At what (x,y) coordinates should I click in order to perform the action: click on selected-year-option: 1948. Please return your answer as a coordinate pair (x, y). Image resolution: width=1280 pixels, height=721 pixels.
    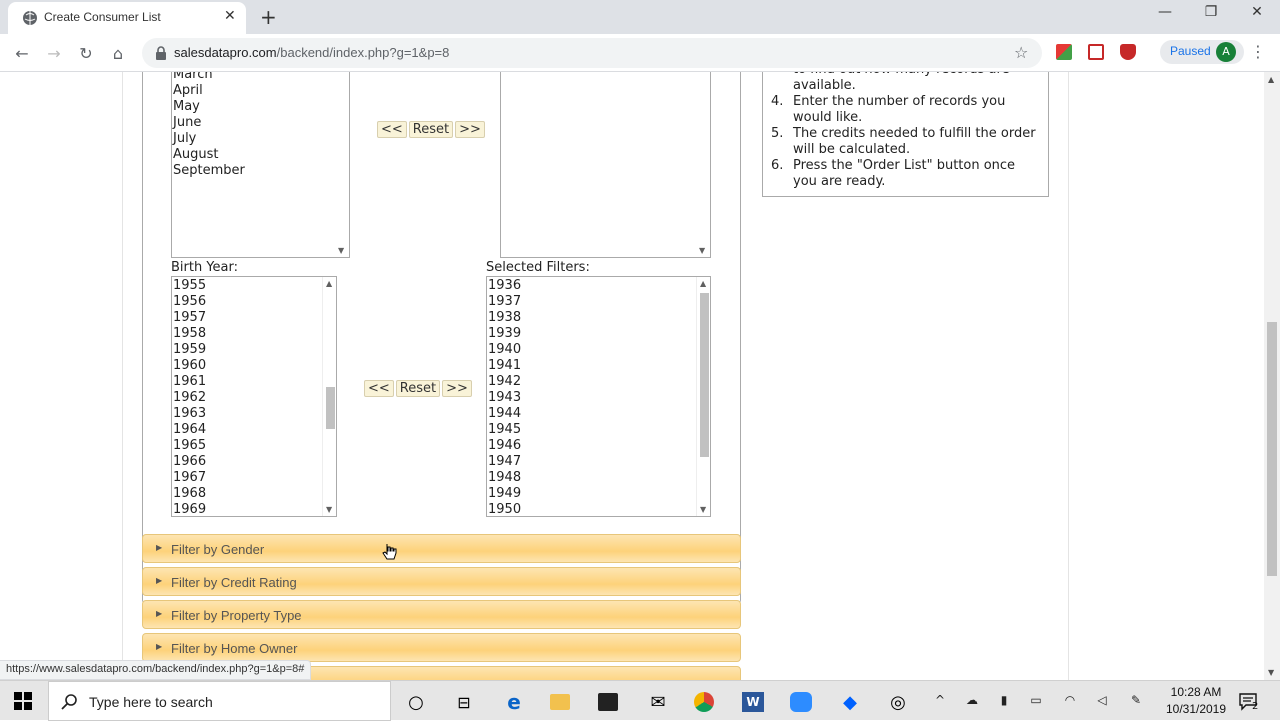
    Looking at the image, I should click on (598, 478).